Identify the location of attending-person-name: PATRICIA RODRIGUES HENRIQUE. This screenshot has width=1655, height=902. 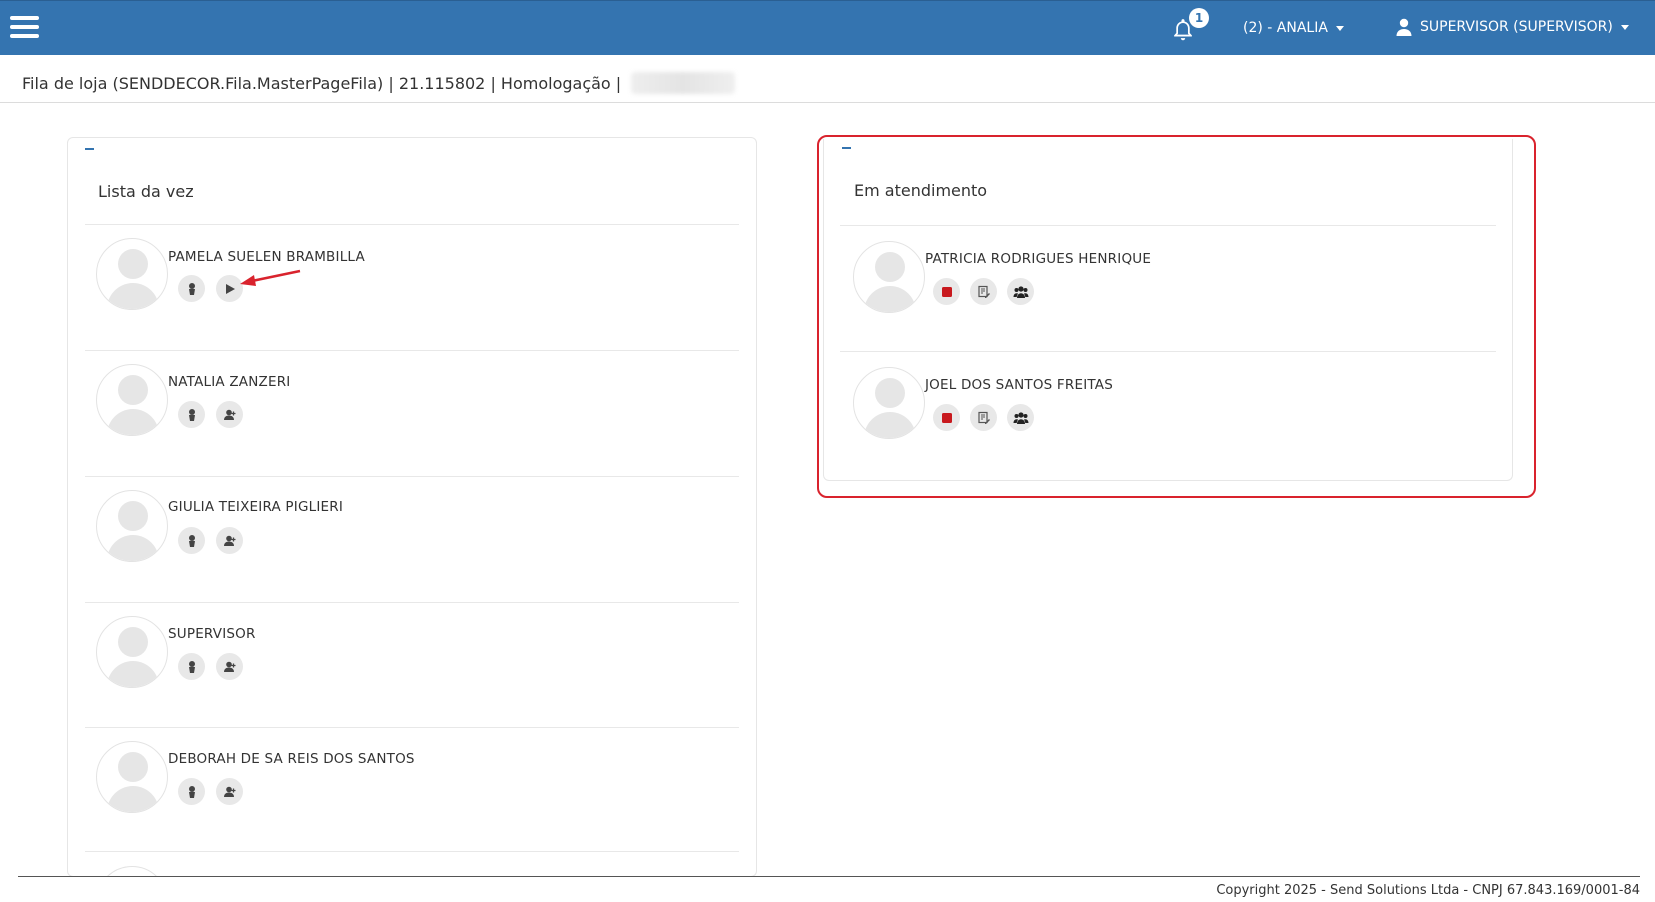
(1038, 259).